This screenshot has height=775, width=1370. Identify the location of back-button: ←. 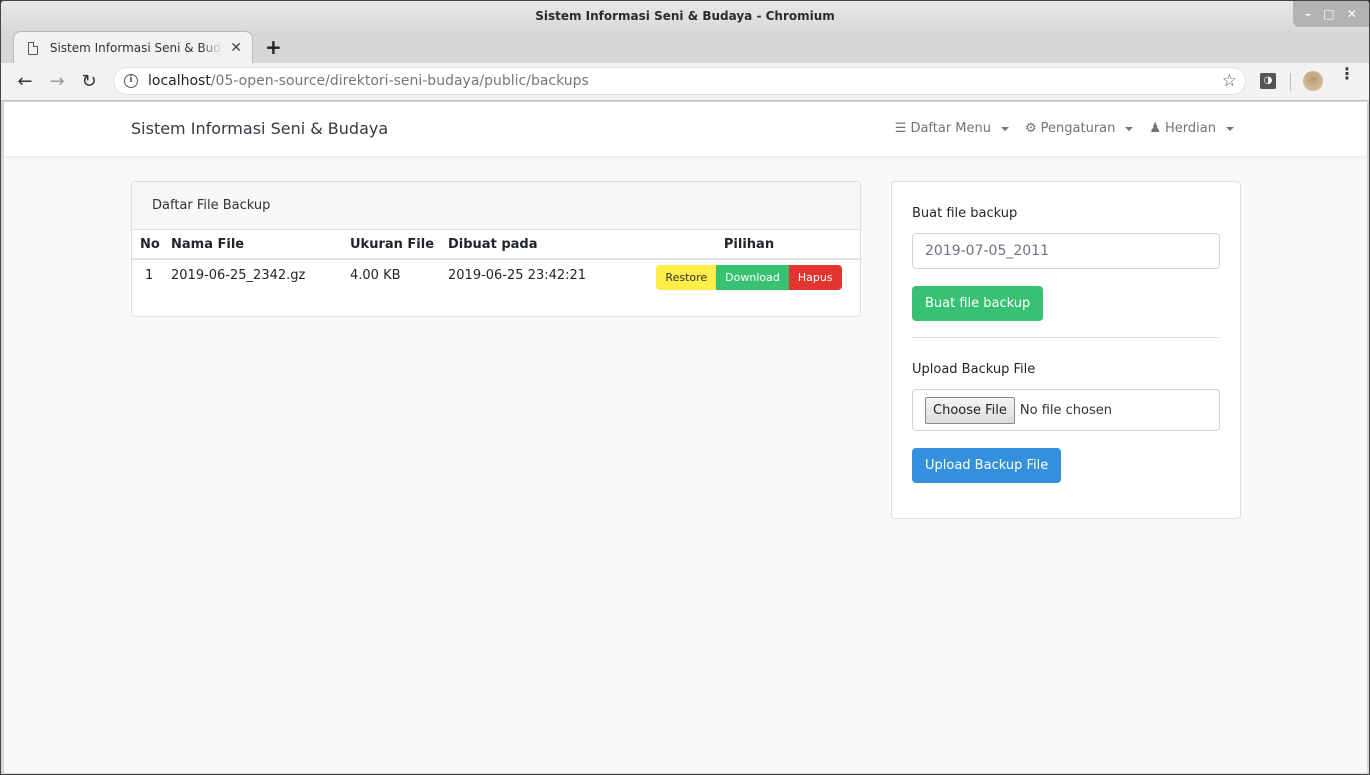
(25, 81).